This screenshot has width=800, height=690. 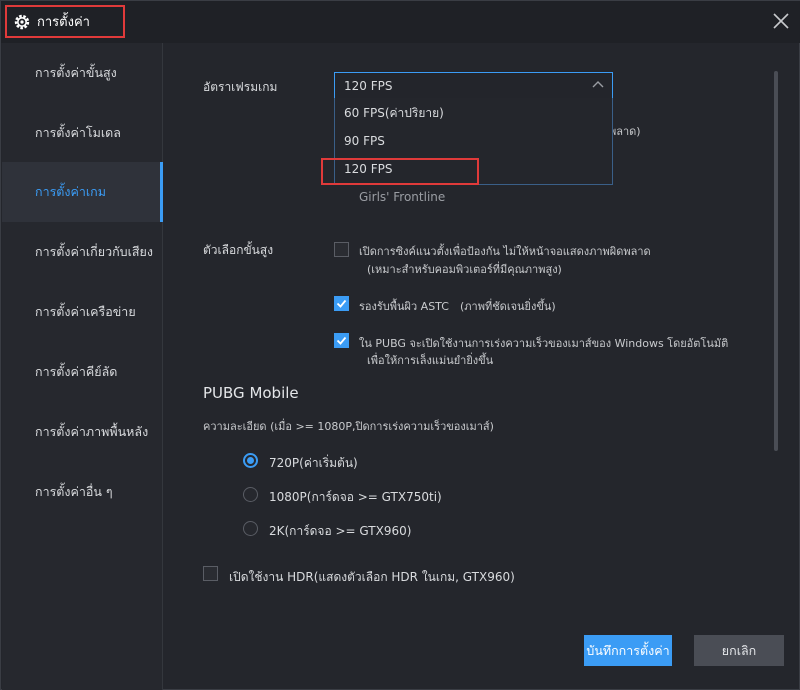 I want to click on resolution-2k-label: 2K(การ์ดจอ >= GTX960), so click(x=340, y=531).